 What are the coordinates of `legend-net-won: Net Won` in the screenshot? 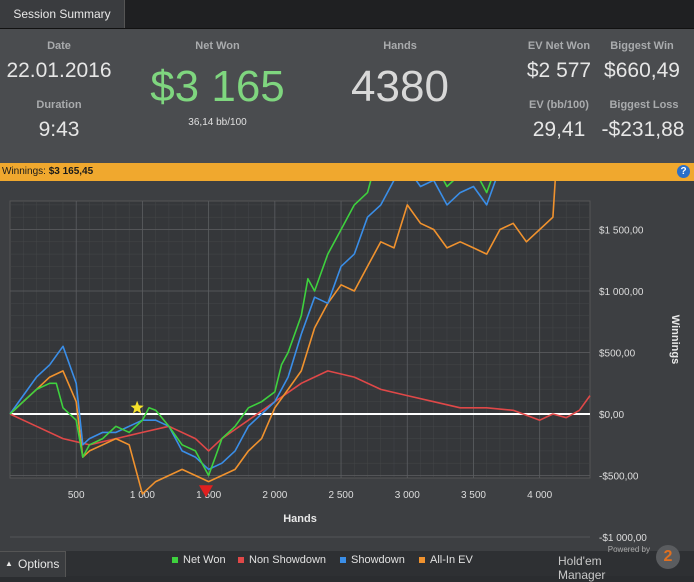 It's located at (199, 563).